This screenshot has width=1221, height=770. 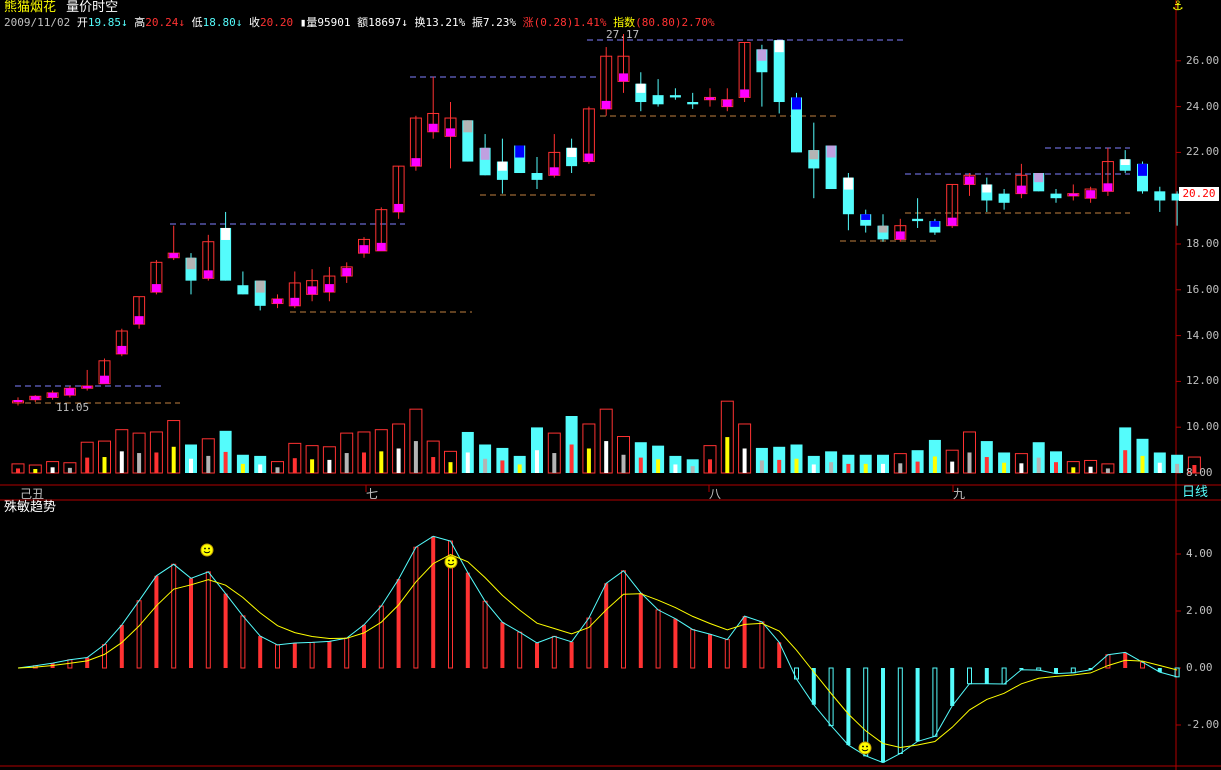 What do you see at coordinates (1199, 610) in the screenshot?
I see `indicator-tick-label: 2.00` at bounding box center [1199, 610].